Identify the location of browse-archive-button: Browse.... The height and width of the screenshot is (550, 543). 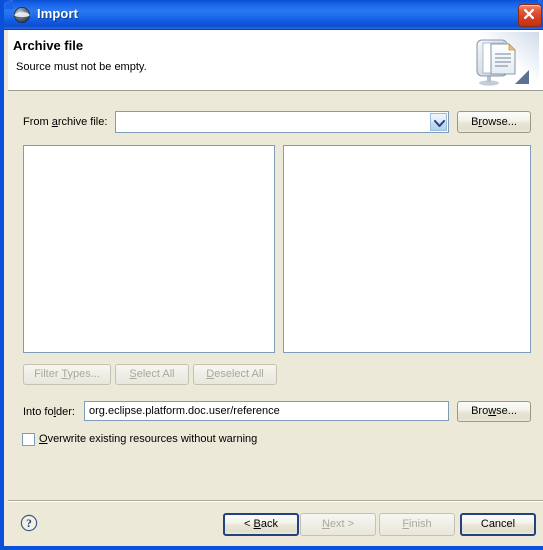
(494, 122).